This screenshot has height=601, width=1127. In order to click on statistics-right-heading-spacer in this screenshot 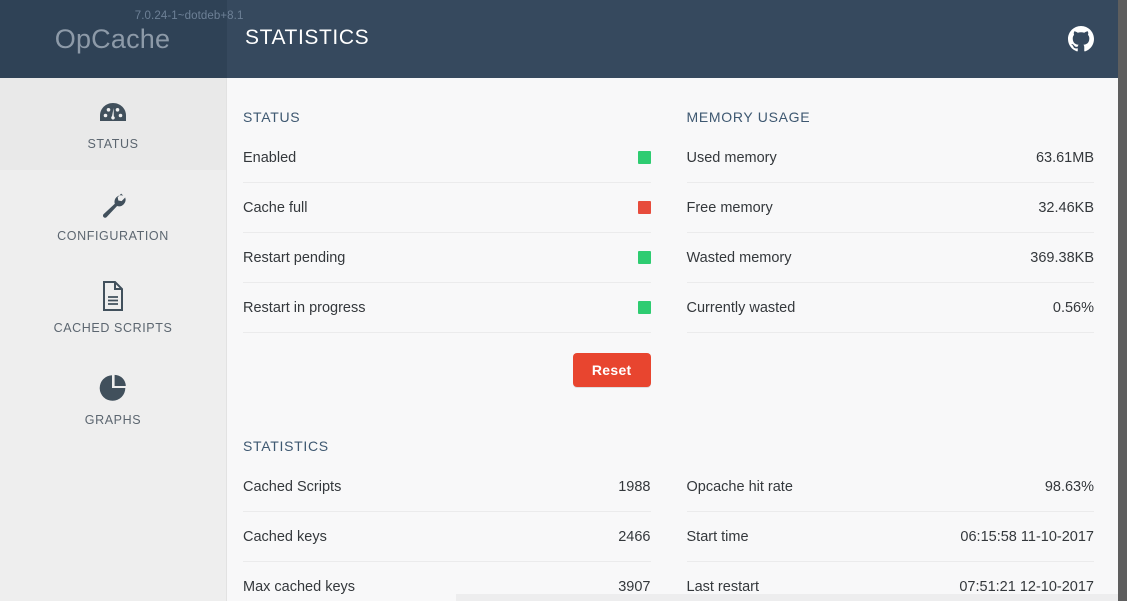, I will do `click(891, 434)`.